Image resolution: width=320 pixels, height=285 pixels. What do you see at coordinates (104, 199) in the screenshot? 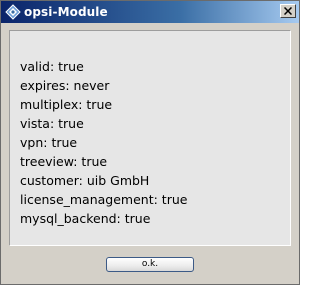
I see `module-line-license-management: license_management: true` at bounding box center [104, 199].